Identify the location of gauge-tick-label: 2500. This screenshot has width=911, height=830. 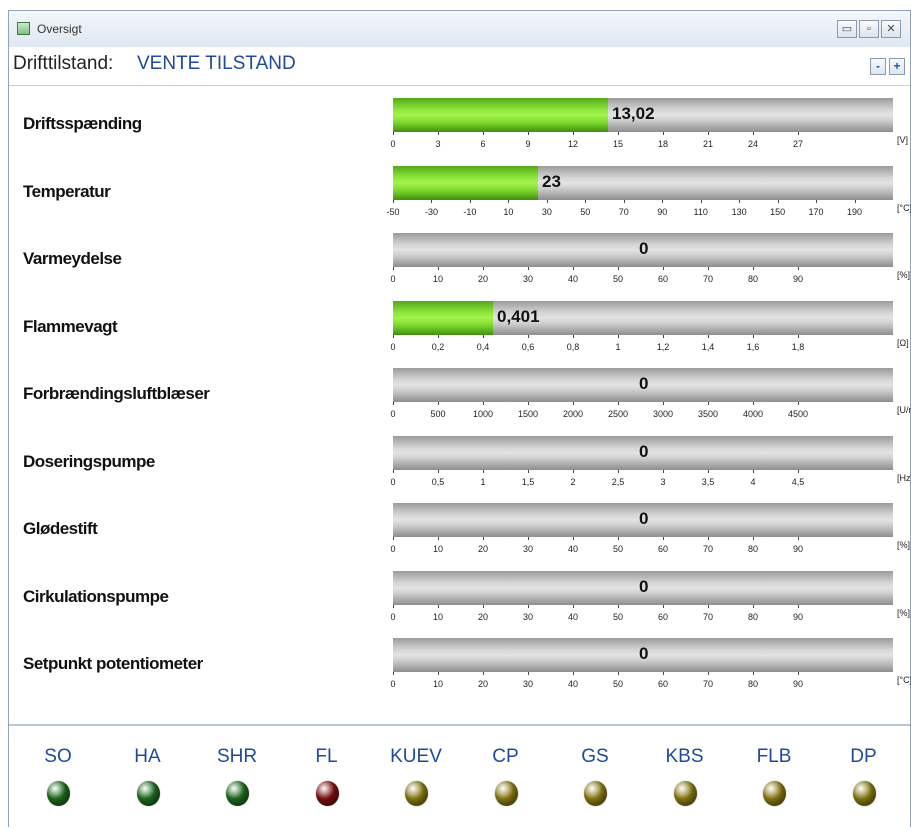
(618, 414).